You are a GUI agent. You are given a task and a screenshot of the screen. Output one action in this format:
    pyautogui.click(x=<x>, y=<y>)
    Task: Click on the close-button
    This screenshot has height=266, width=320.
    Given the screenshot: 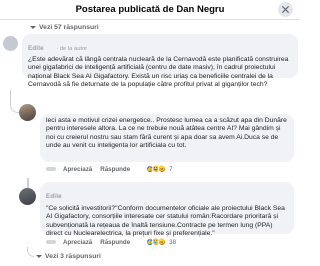 What is the action you would take?
    pyautogui.click(x=285, y=9)
    